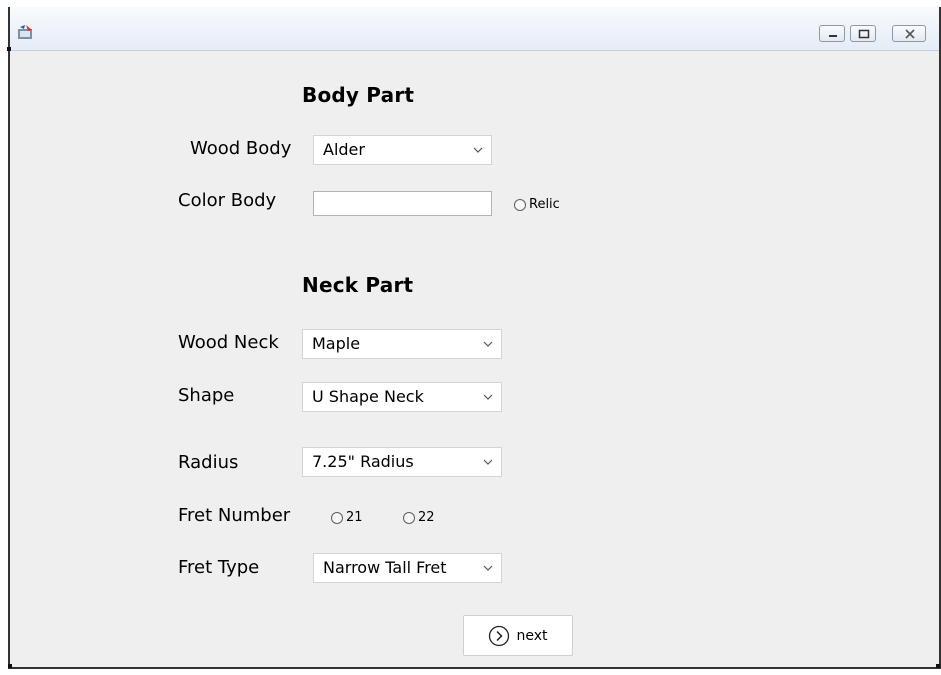 The width and height of the screenshot is (941, 675). What do you see at coordinates (363, 461) in the screenshot?
I see `radius-value: 7.25" Radius` at bounding box center [363, 461].